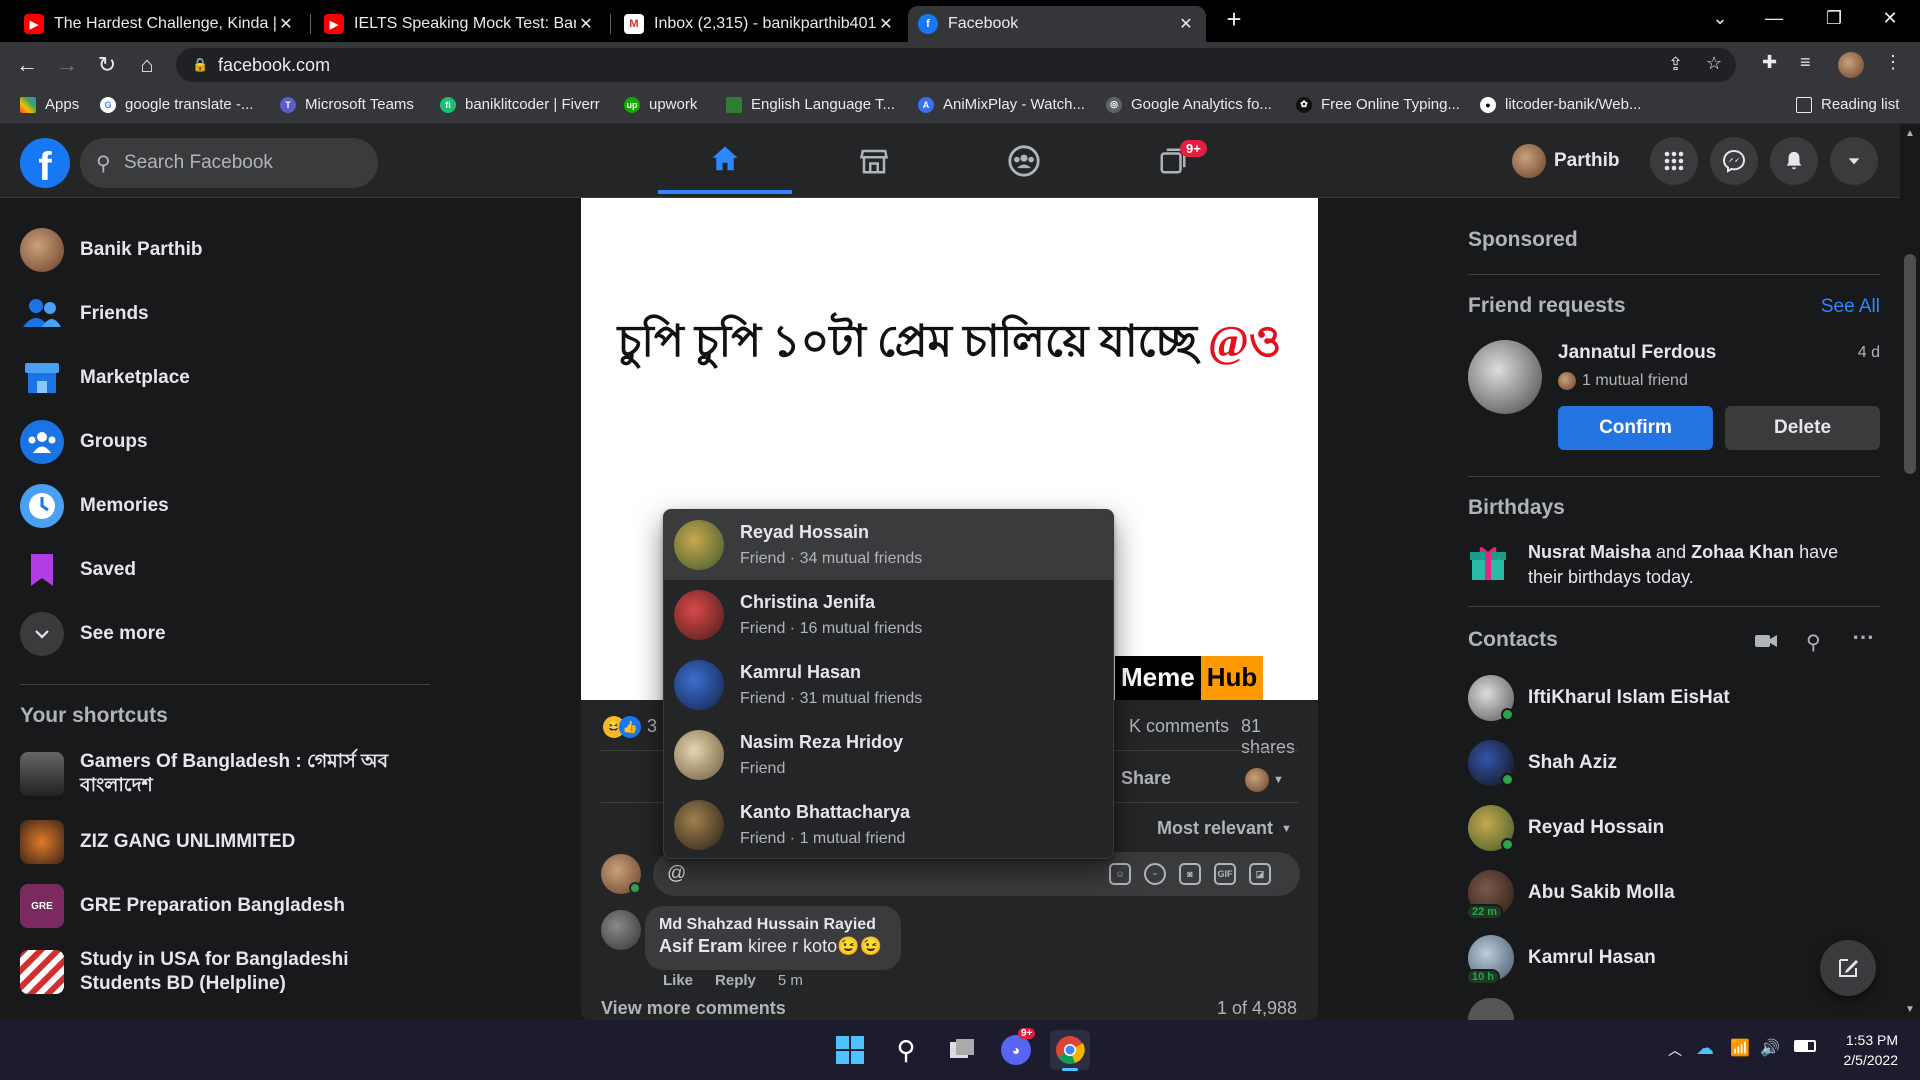  Describe the element at coordinates (244, 163) in the screenshot. I see `search-input` at that location.